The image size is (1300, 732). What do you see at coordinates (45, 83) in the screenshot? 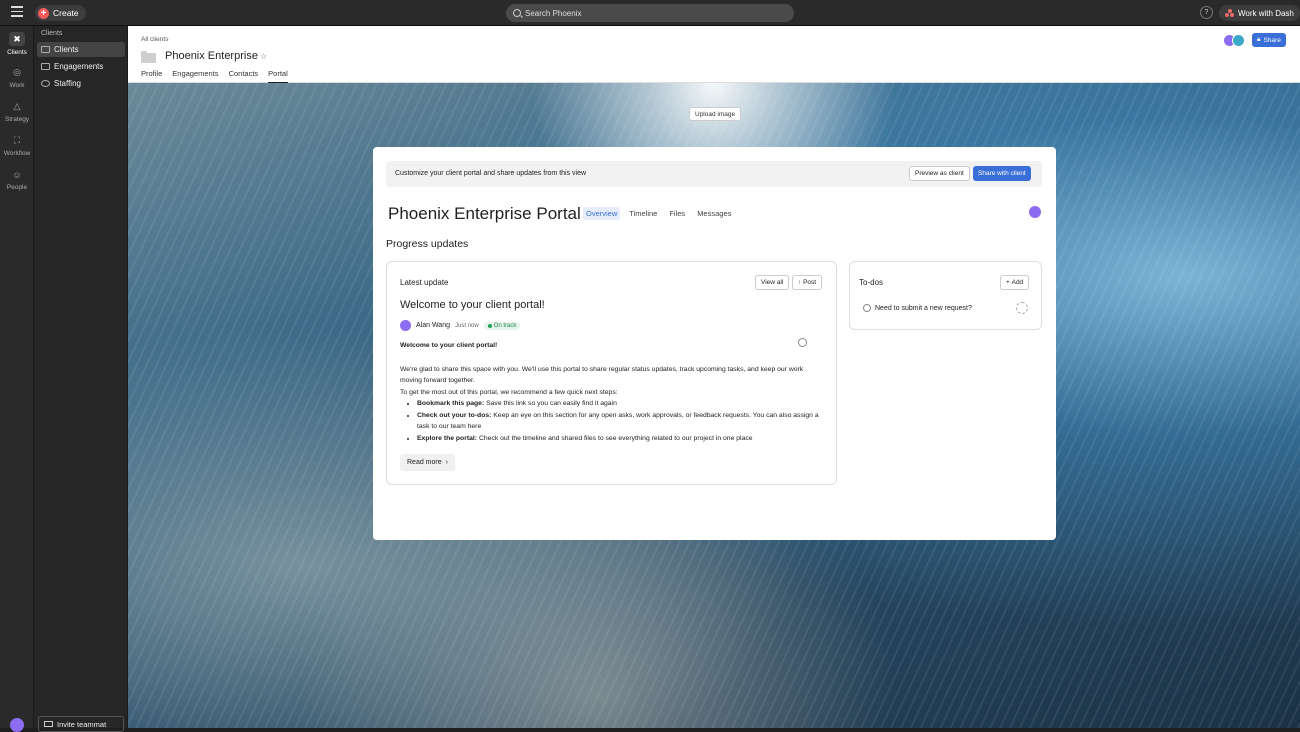
I see `staffing-icon` at bounding box center [45, 83].